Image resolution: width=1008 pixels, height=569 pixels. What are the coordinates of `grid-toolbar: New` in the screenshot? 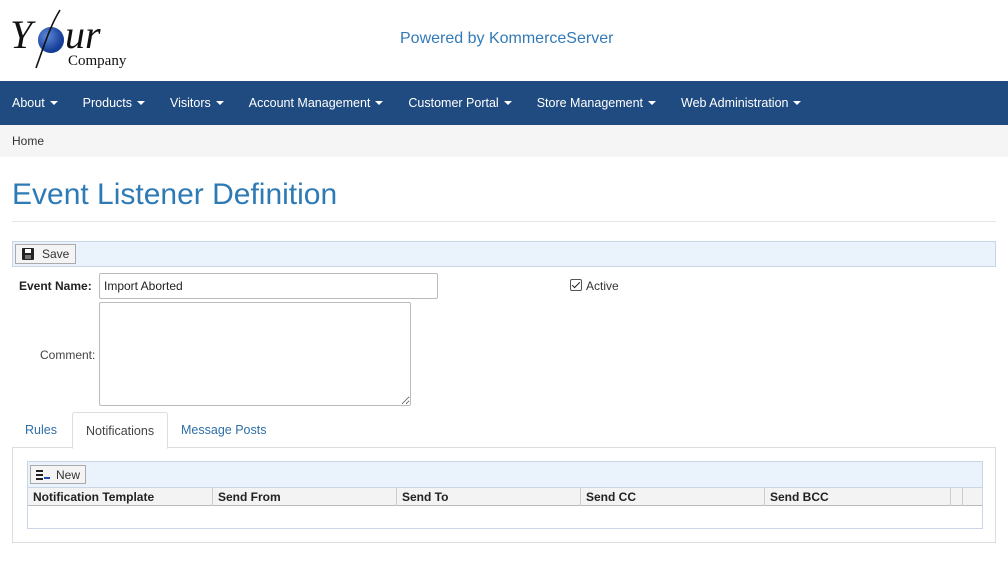 It's located at (505, 475).